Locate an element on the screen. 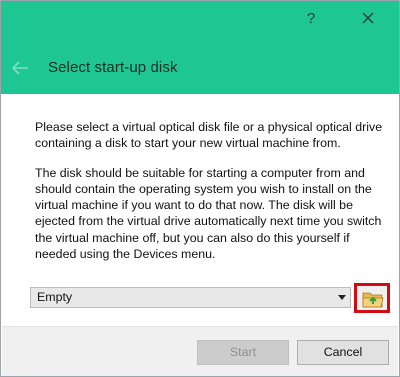 The height and width of the screenshot is (377, 400). back-arrow-icon is located at coordinates (20, 68).